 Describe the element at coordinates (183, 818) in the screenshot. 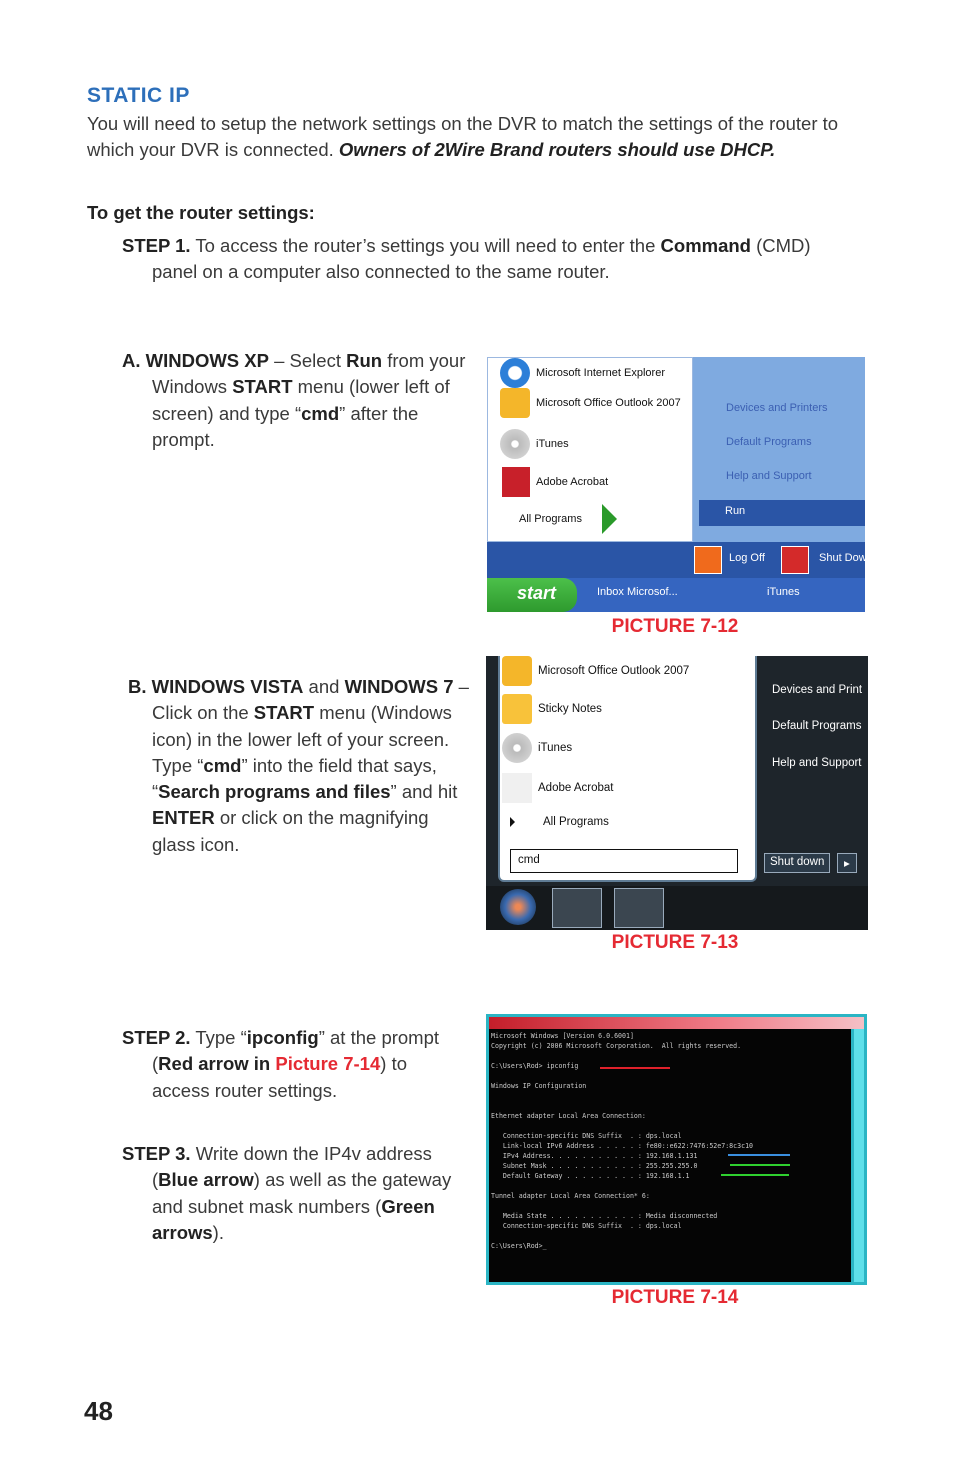

I see `text-segment: ENTER` at that location.